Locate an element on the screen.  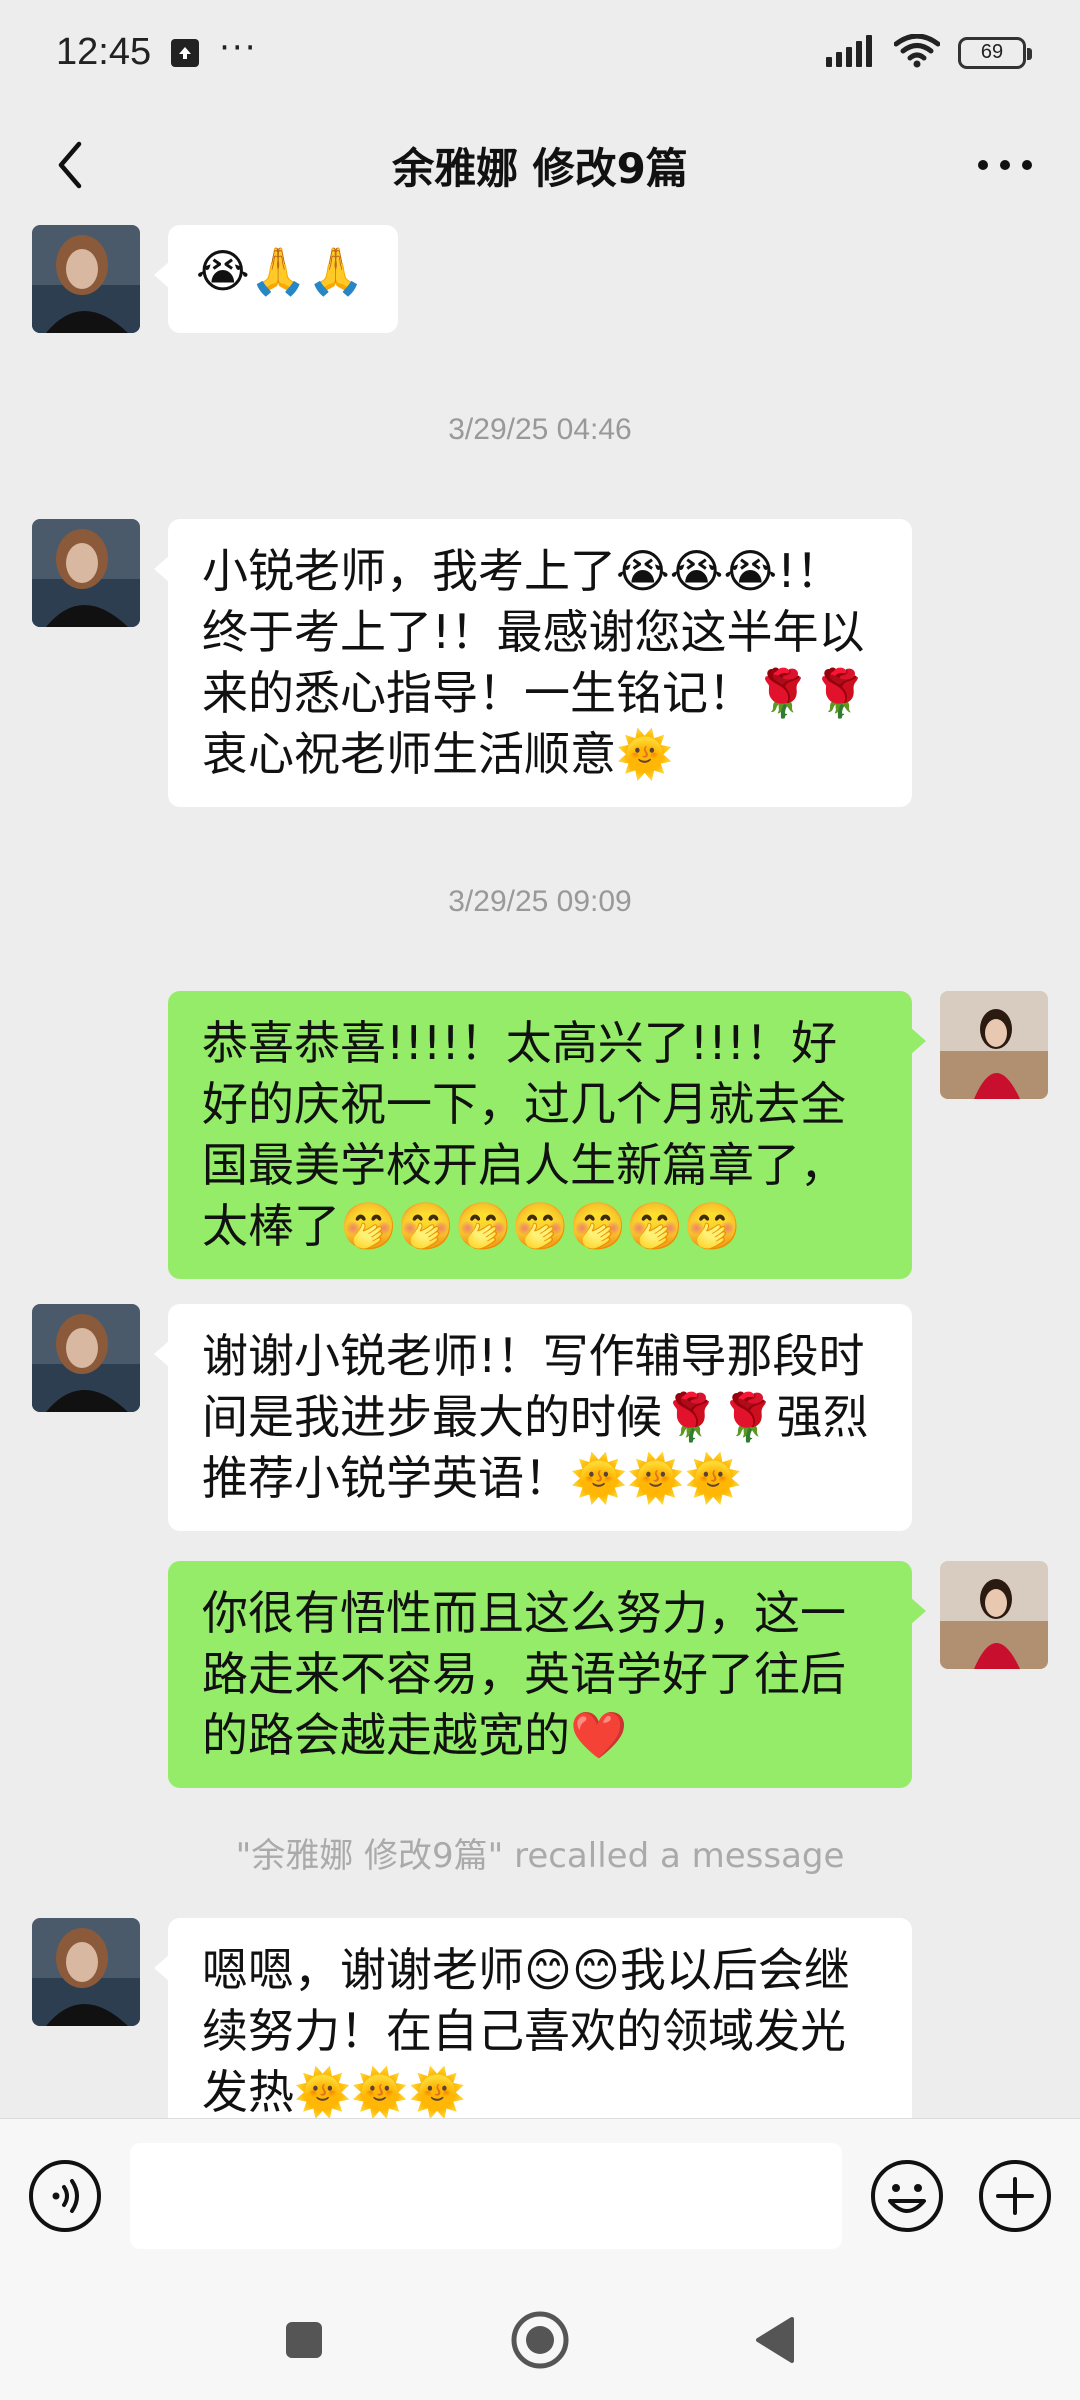
message-bubble: 嗯嗯，谢谢老师😊😊我以后会继续努力！在自己喜欢的领域发光发热🌞🌞🌞 is located at coordinates (533, 2018).